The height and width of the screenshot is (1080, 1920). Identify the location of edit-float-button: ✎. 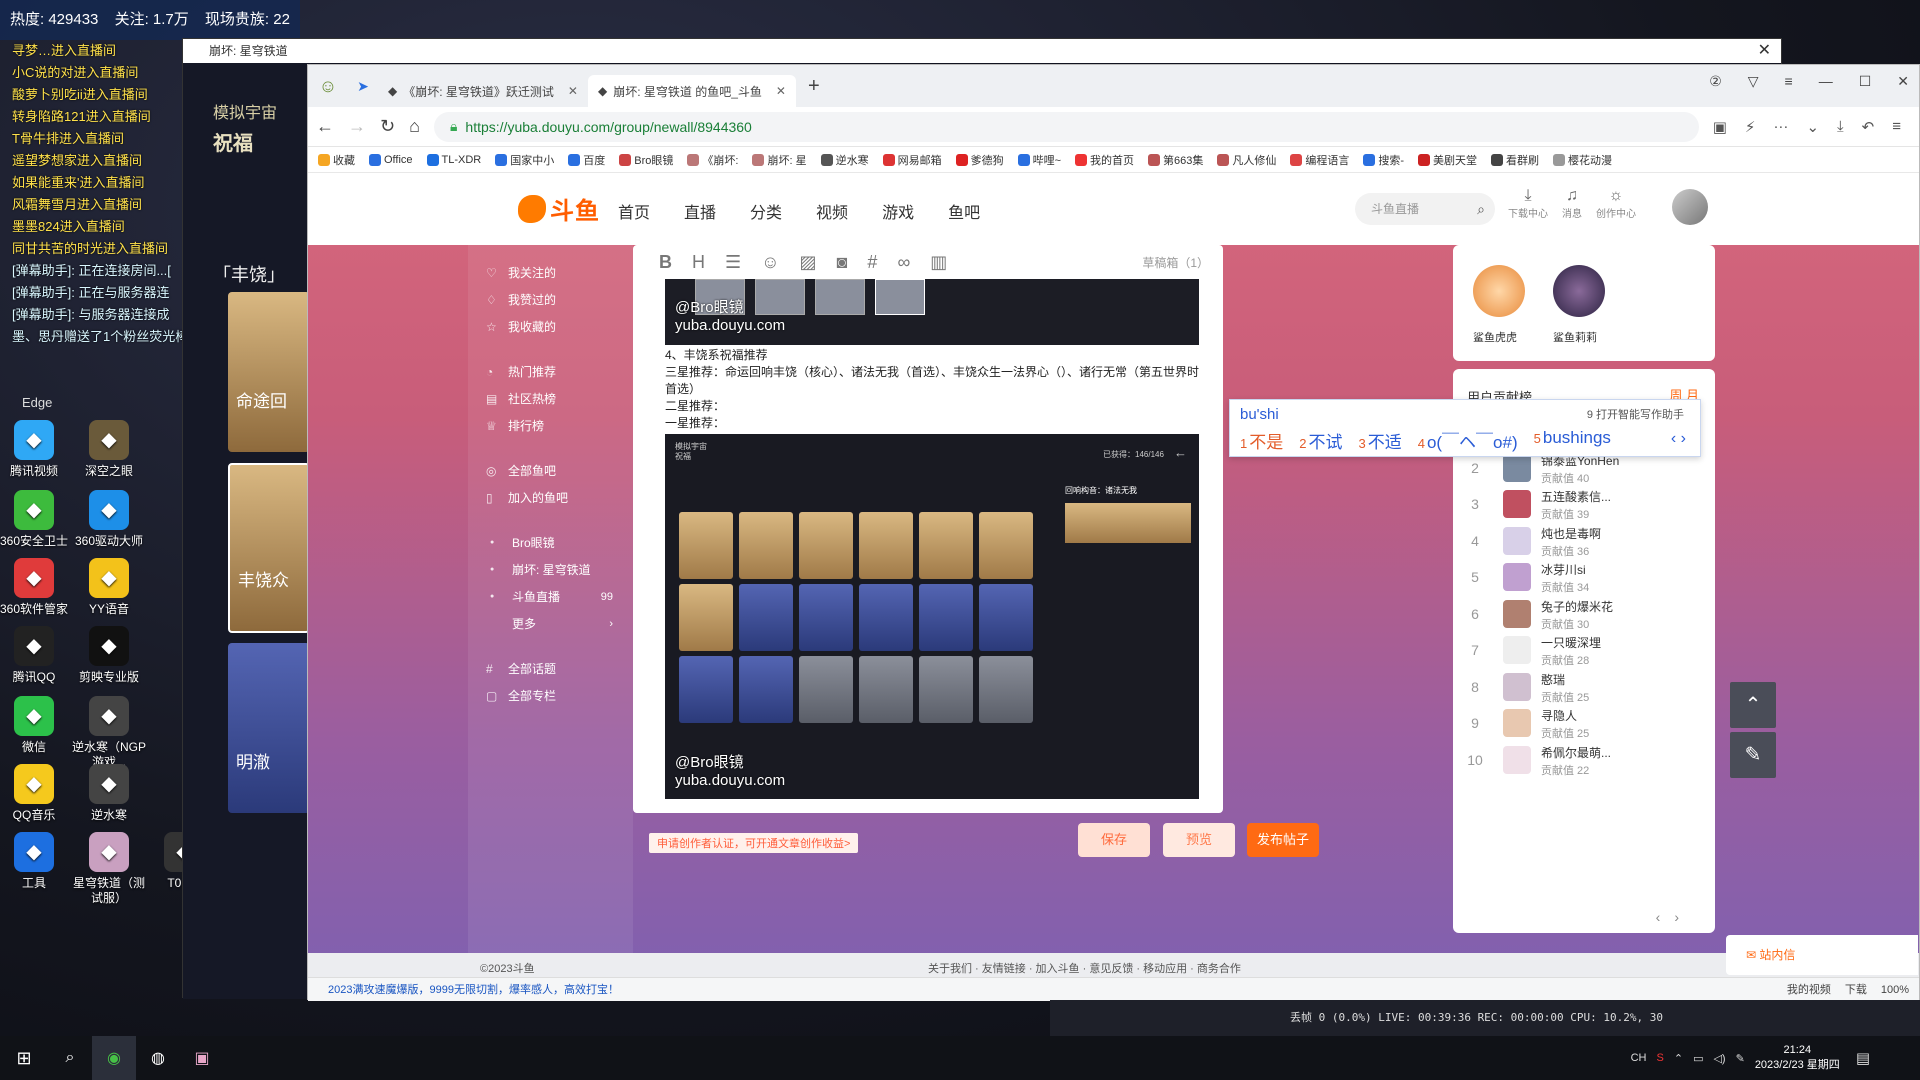
(1753, 755).